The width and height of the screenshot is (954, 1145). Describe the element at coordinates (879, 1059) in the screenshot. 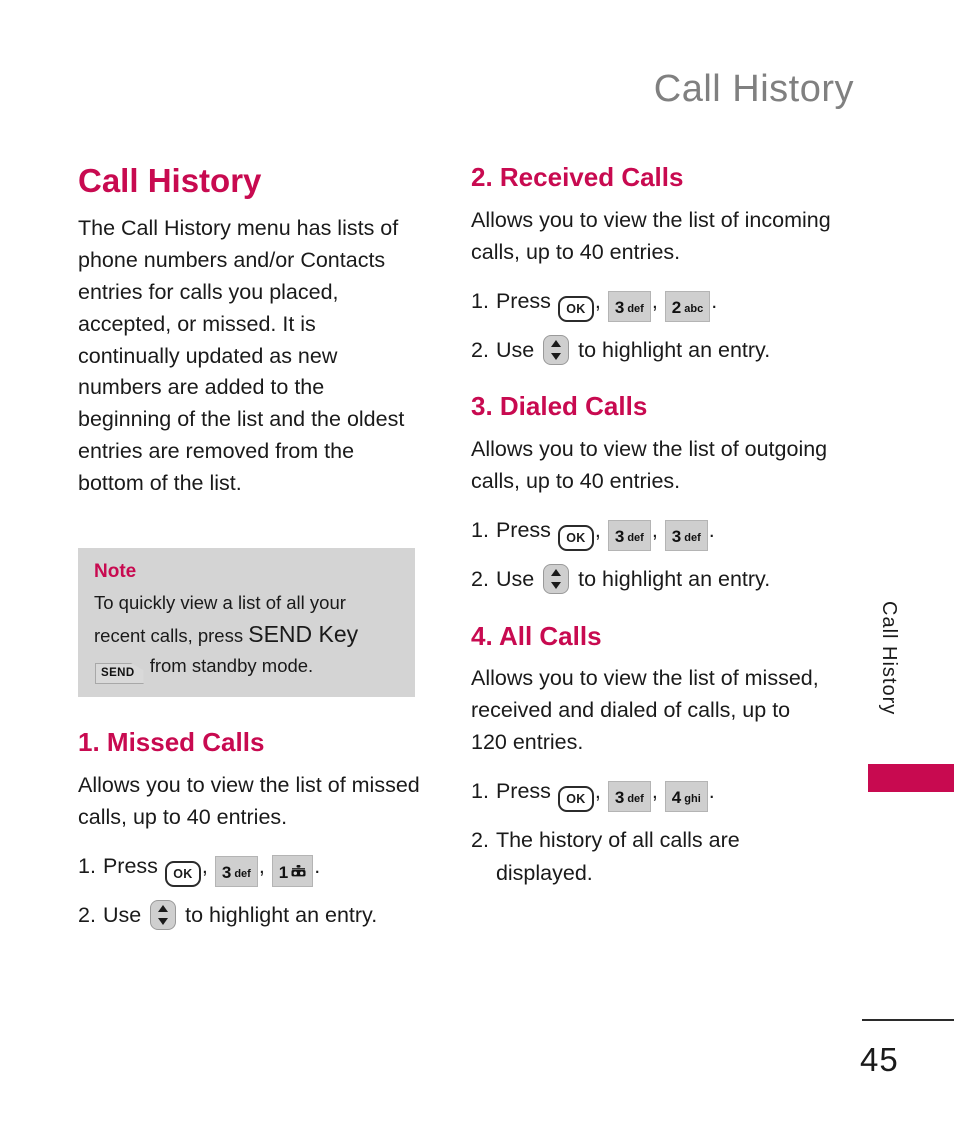

I see `page-number: 45` at that location.